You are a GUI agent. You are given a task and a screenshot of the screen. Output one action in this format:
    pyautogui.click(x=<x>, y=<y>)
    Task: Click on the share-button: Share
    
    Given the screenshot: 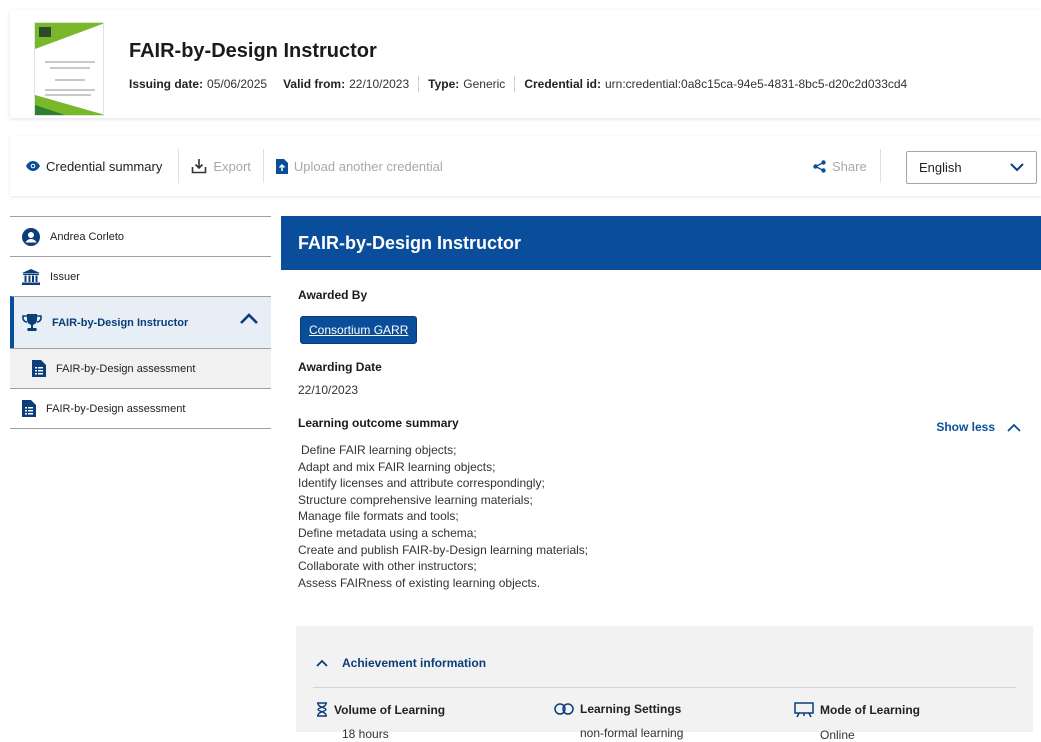 What is the action you would take?
    pyautogui.click(x=846, y=166)
    